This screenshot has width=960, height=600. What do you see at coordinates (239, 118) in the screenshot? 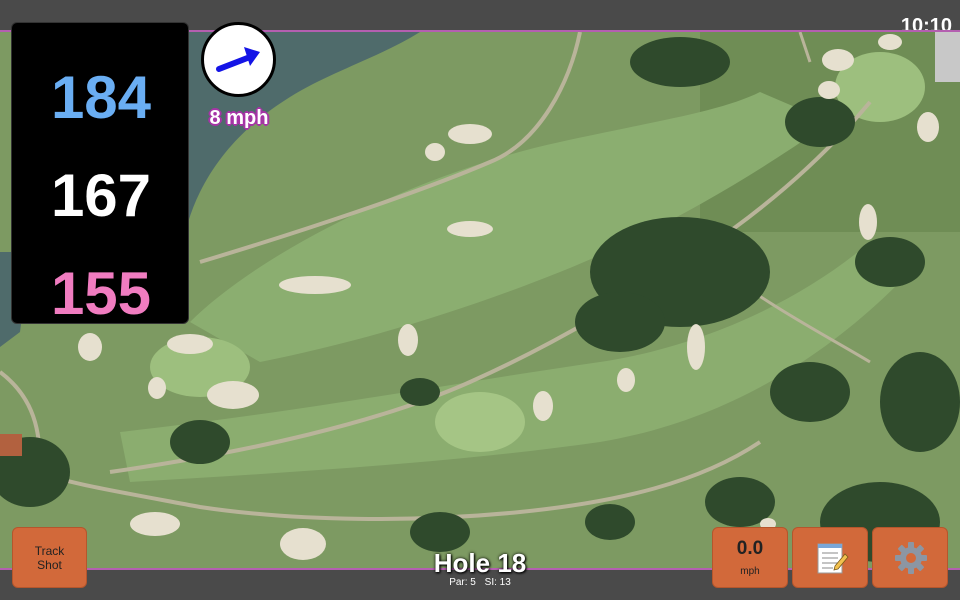
I see `wind-speed-label: 8 mph` at bounding box center [239, 118].